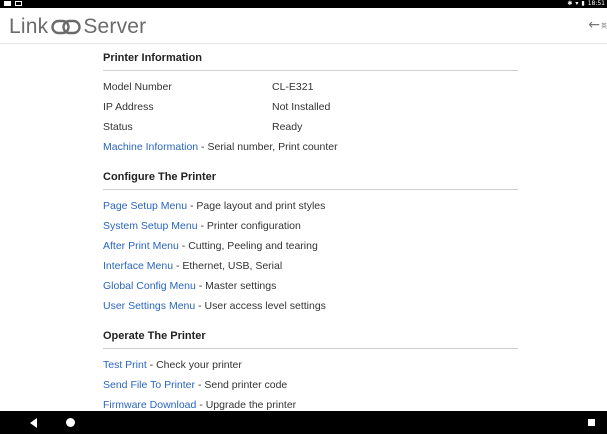 Image resolution: width=607 pixels, height=434 pixels. I want to click on menu-description: - Printer configuration, so click(249, 226).